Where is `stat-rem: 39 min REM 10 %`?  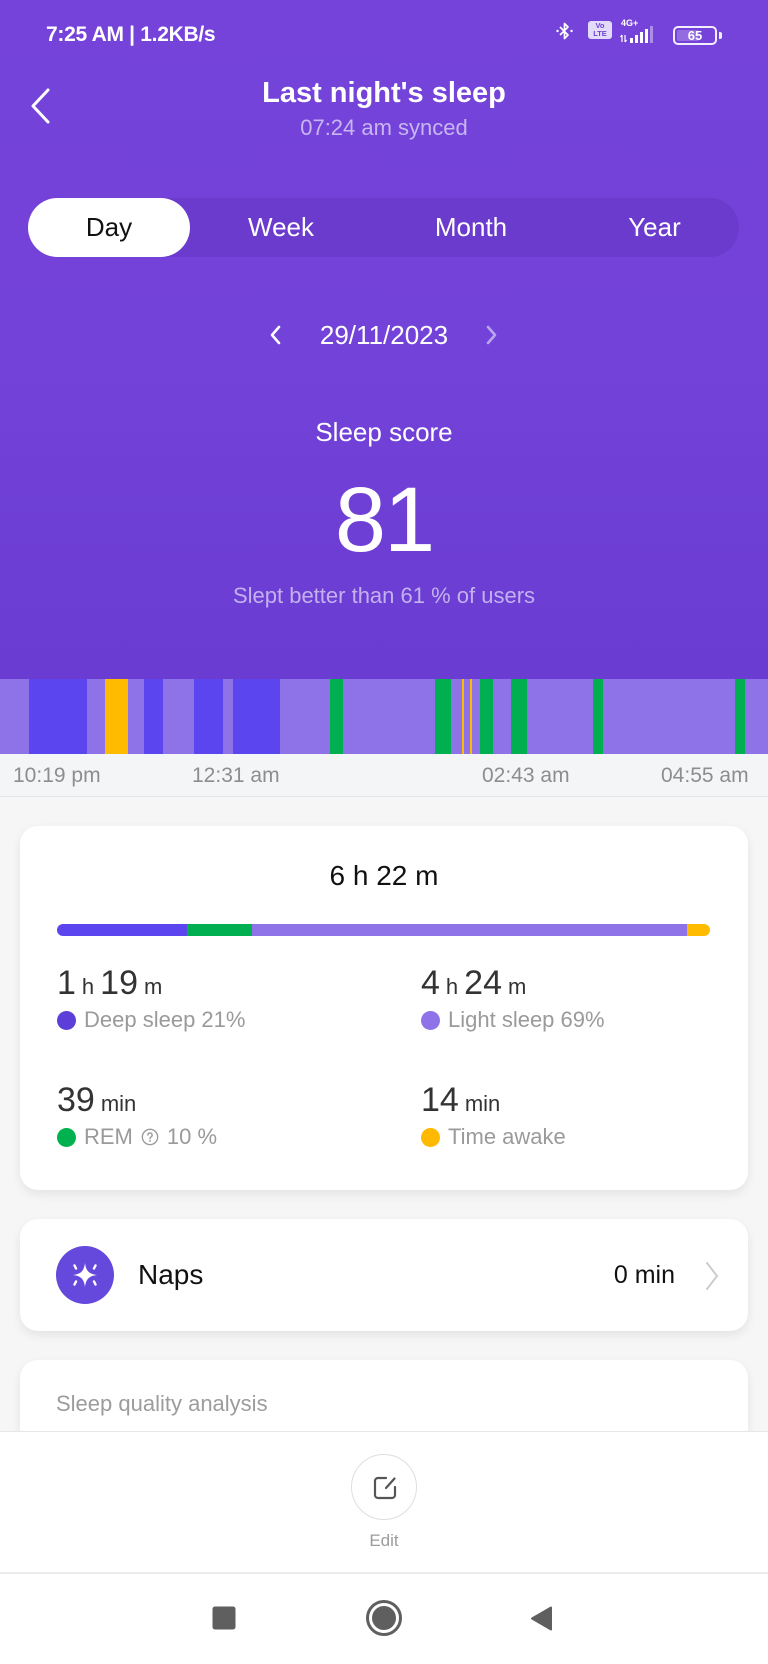
stat-rem: 39 min REM 10 % is located at coordinates (137, 1116).